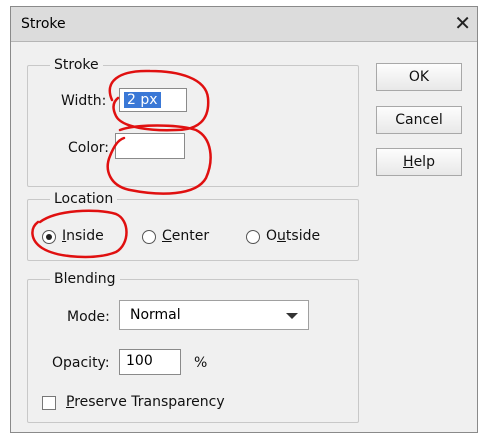 The height and width of the screenshot is (433, 478). I want to click on opacity-value: 100, so click(139, 361).